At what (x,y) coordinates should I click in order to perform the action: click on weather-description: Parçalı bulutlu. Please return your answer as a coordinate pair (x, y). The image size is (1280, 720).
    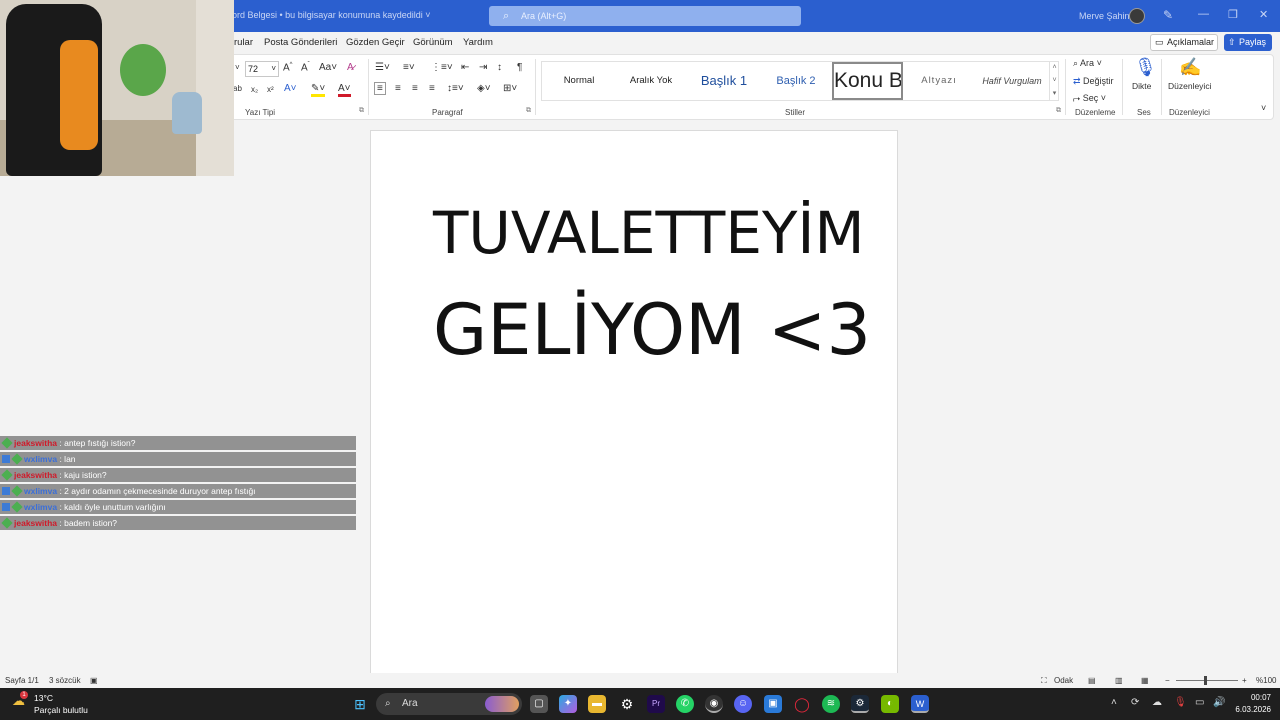
    Looking at the image, I should click on (61, 710).